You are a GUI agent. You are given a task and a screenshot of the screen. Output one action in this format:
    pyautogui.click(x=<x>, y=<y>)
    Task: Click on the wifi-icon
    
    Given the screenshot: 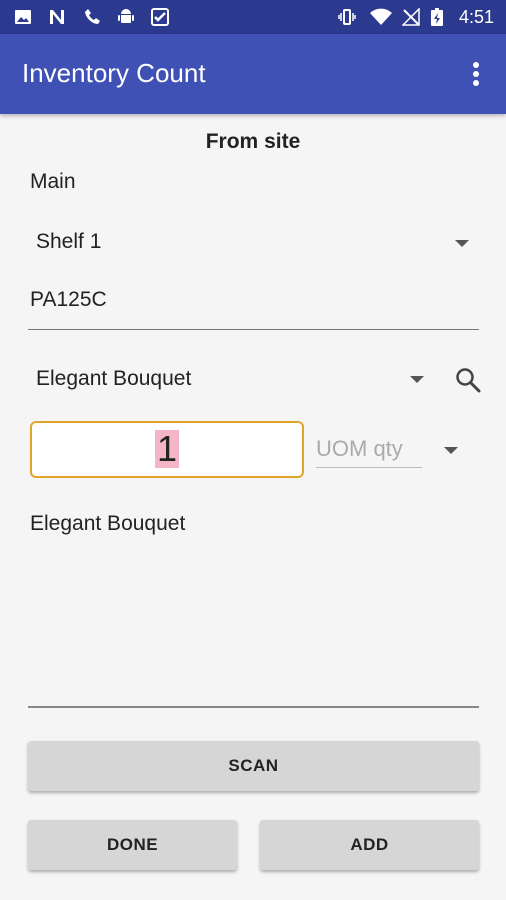 What is the action you would take?
    pyautogui.click(x=381, y=16)
    